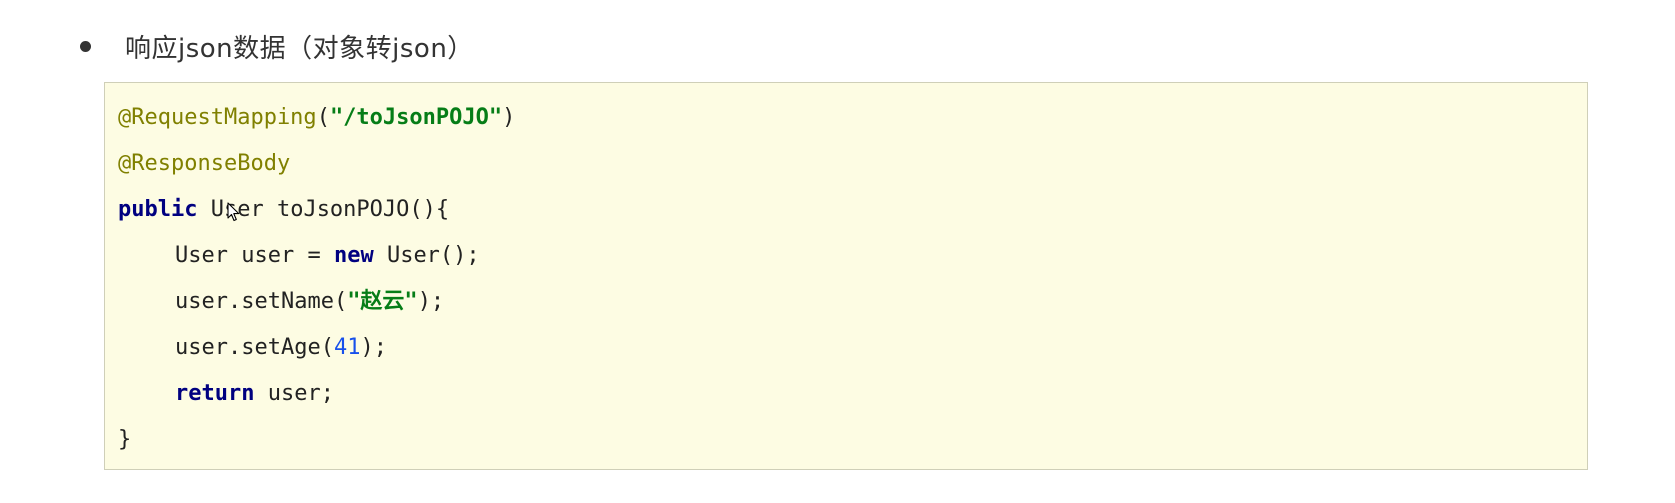 This screenshot has width=1675, height=503. Describe the element at coordinates (233, 212) in the screenshot. I see `mouse-pointer-icon` at that location.